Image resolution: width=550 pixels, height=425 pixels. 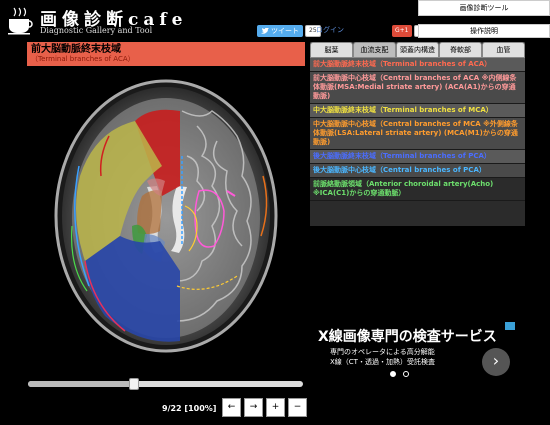 I want to click on site-subtitle: Diagnostic Gallery and Tool, so click(x=96, y=30).